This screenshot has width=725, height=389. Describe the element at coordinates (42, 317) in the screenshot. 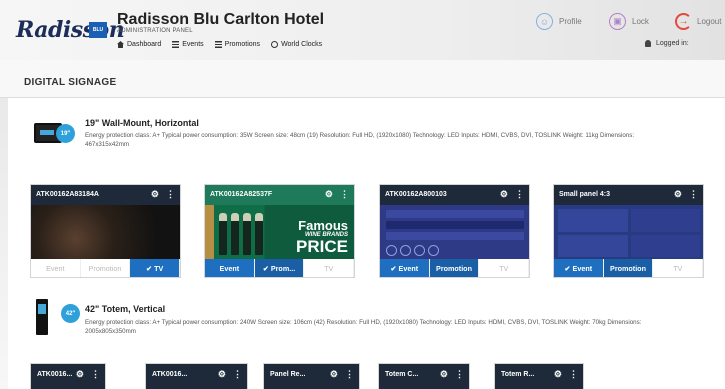

I see `totem-display-icon` at that location.